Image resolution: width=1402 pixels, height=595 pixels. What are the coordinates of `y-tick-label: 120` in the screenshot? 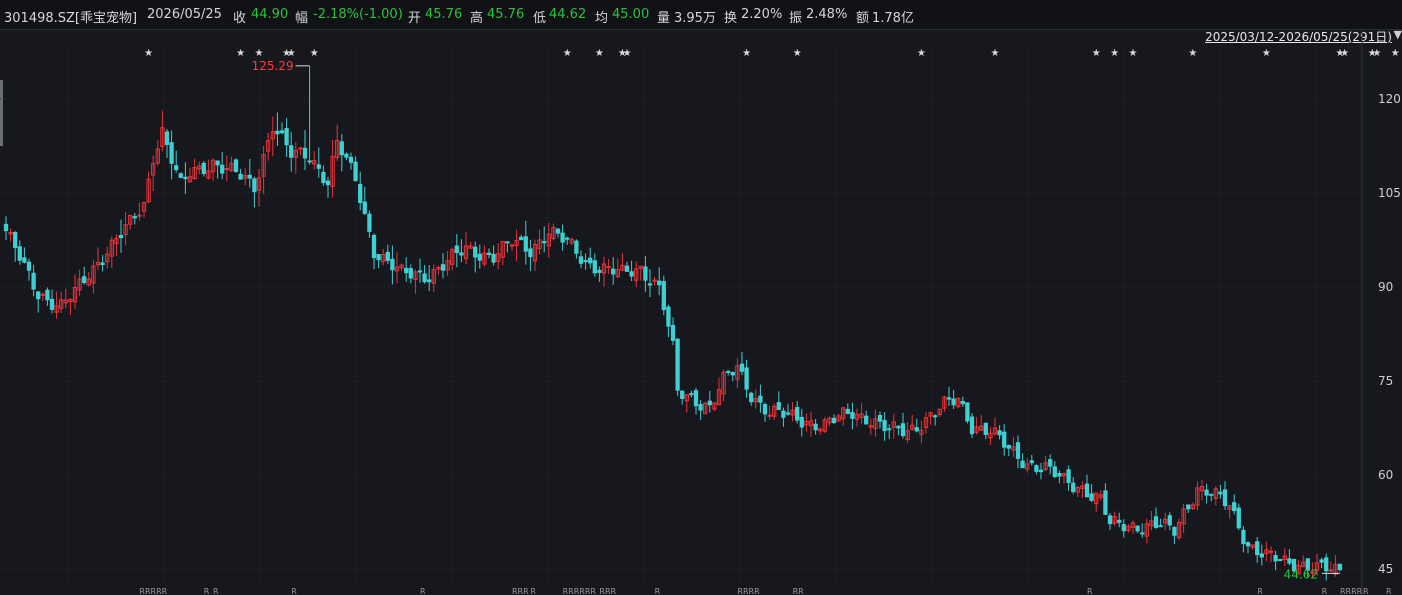 It's located at (1389, 99).